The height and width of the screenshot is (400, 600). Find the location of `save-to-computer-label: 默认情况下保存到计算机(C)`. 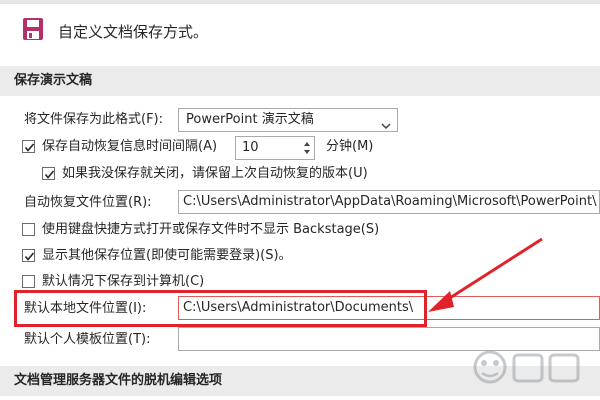

save-to-computer-label: 默认情况下保存到计算机(C) is located at coordinates (123, 281).